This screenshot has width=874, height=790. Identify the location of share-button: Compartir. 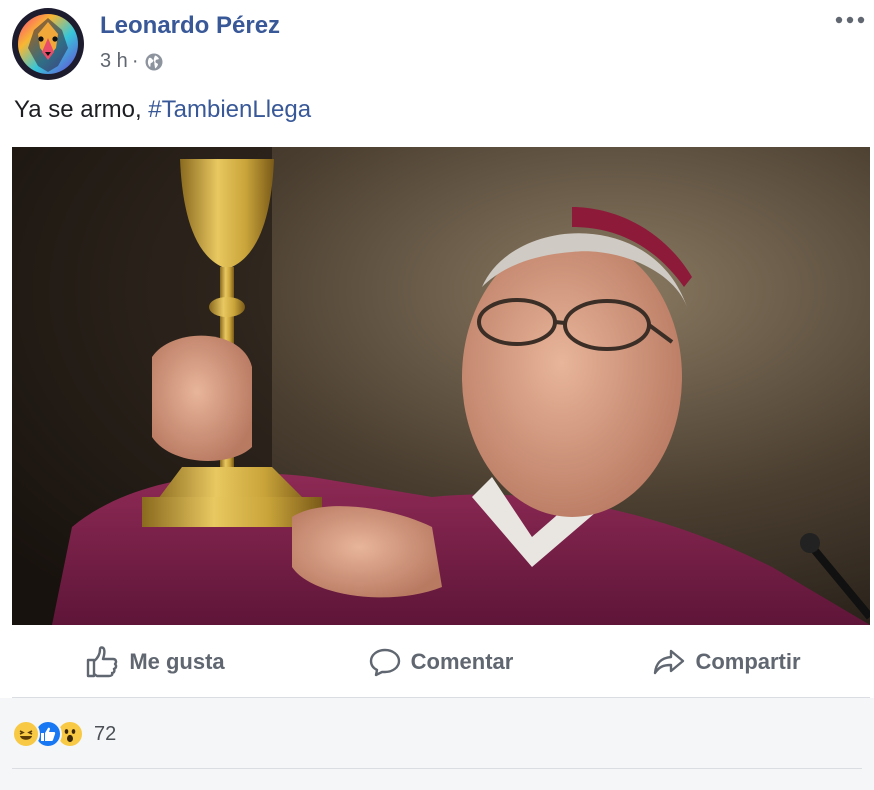
(727, 661).